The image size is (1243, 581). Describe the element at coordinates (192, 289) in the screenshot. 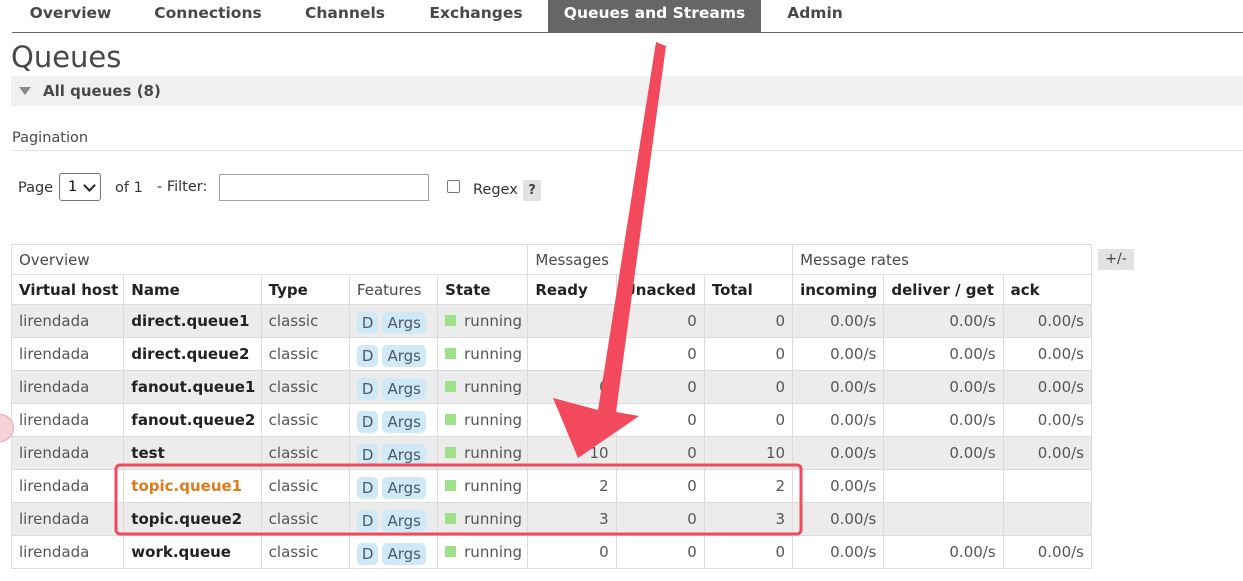

I see `col-name: Name` at that location.